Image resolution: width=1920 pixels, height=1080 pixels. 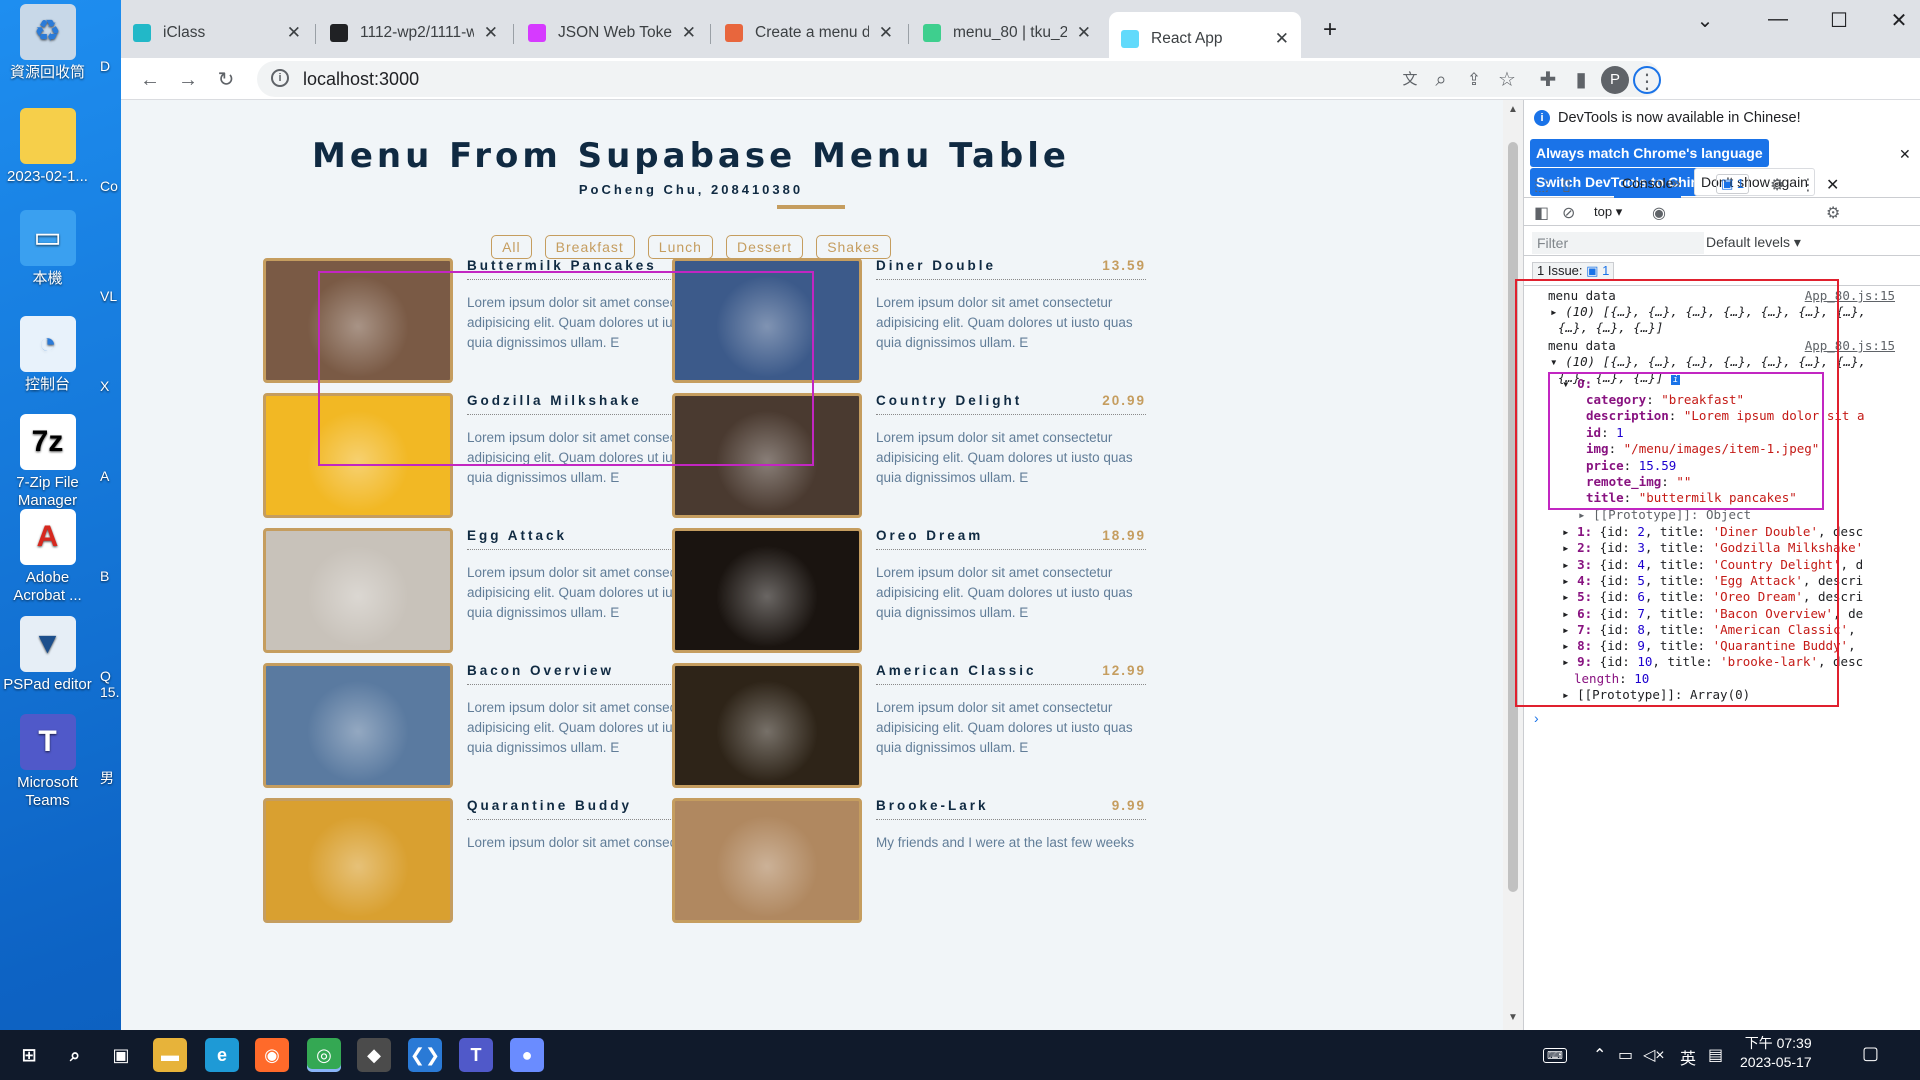 What do you see at coordinates (1649, 153) in the screenshot?
I see `always-match-language-button: Always match Chrome's language` at bounding box center [1649, 153].